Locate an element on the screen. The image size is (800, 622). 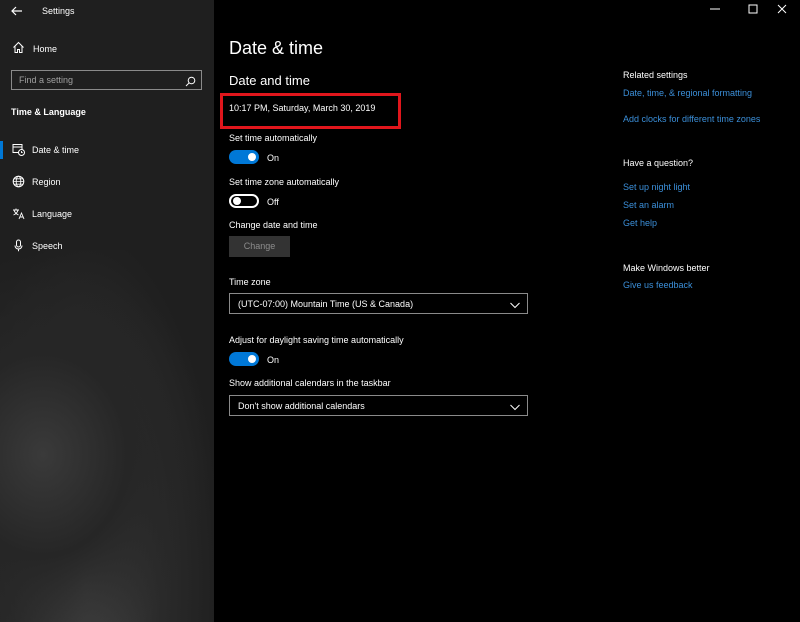
additional-calendars-value: Don't show additional calendars is located at coordinates (301, 406).